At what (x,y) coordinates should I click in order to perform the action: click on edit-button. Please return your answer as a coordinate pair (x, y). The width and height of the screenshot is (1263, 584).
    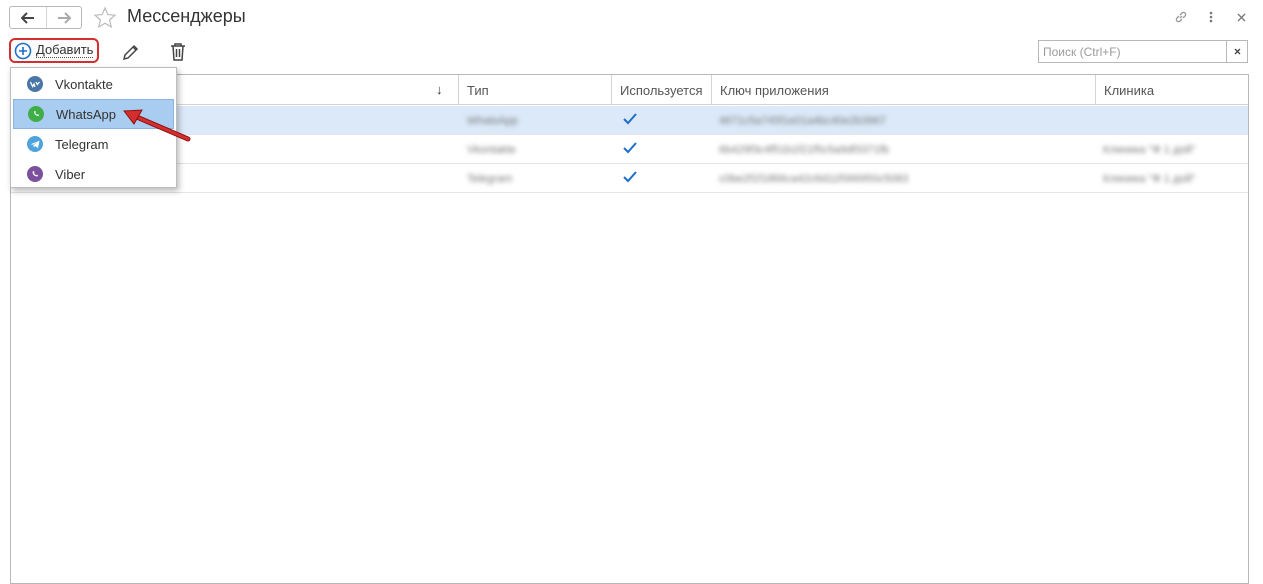
    Looking at the image, I should click on (131, 52).